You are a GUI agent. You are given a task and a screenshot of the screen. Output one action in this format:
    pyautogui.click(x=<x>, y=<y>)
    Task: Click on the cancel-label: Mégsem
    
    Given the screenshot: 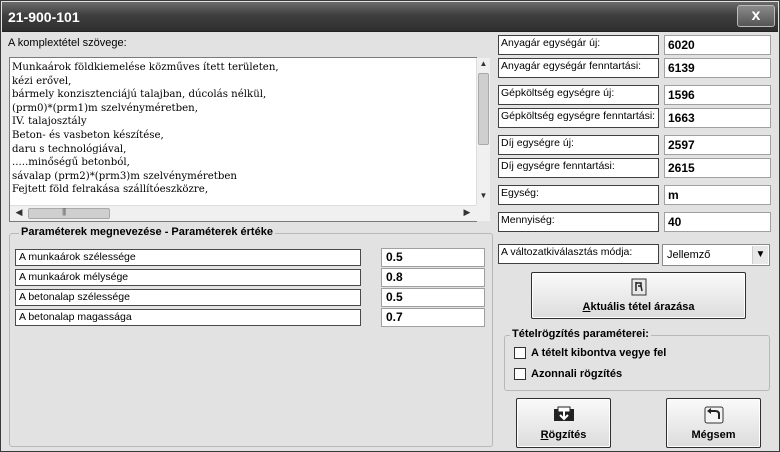 What is the action you would take?
    pyautogui.click(x=713, y=435)
    